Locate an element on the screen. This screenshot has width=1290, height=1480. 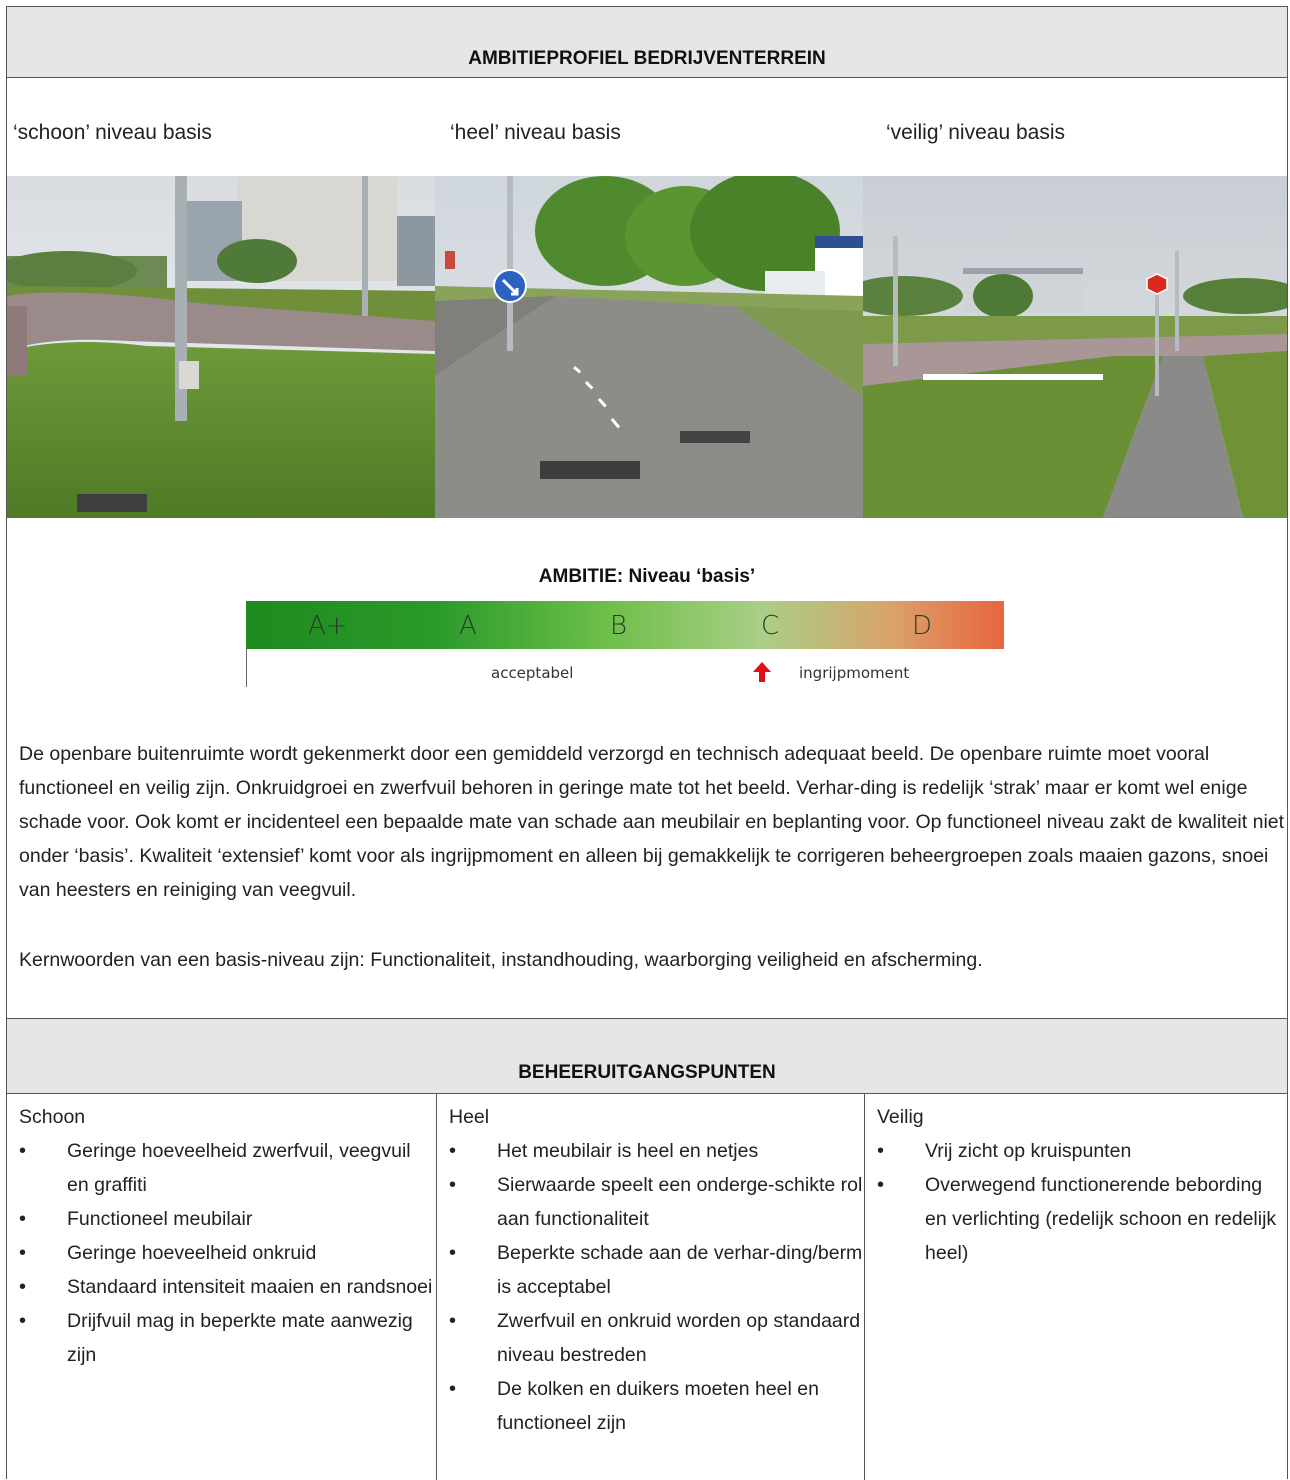
scale-level-c: C is located at coordinates (770, 626).